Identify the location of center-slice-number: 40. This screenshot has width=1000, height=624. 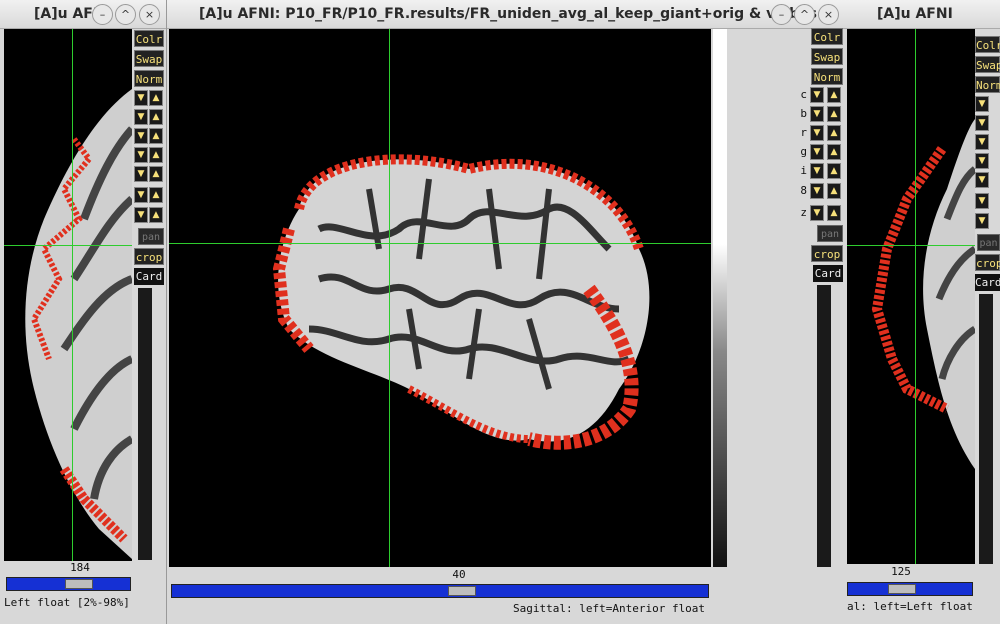
(459, 574).